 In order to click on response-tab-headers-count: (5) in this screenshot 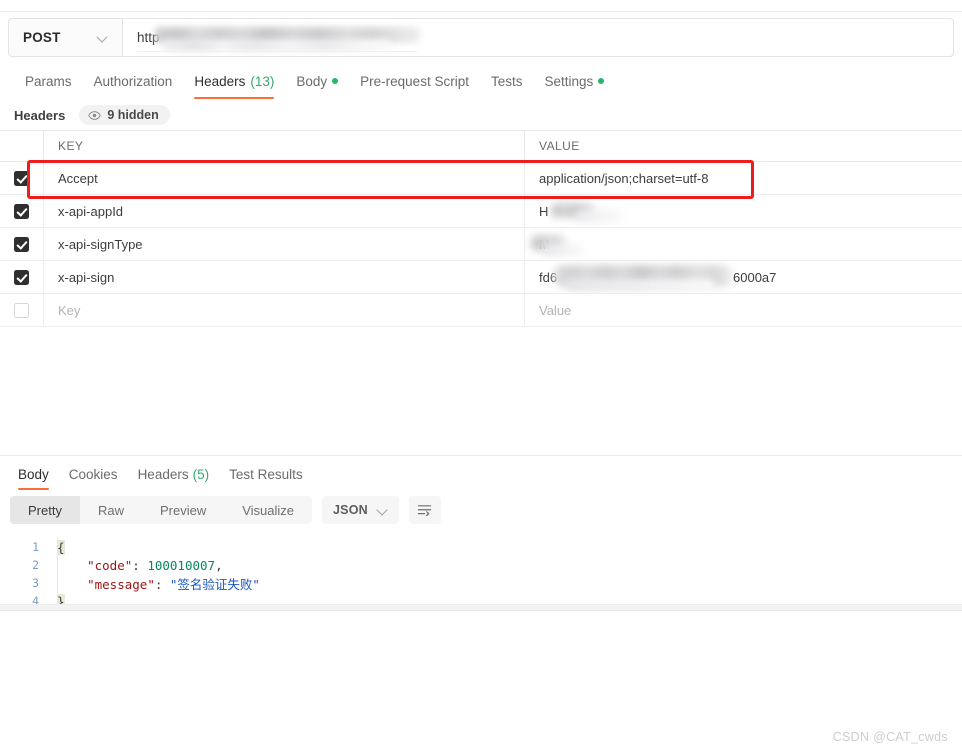, I will do `click(201, 474)`.